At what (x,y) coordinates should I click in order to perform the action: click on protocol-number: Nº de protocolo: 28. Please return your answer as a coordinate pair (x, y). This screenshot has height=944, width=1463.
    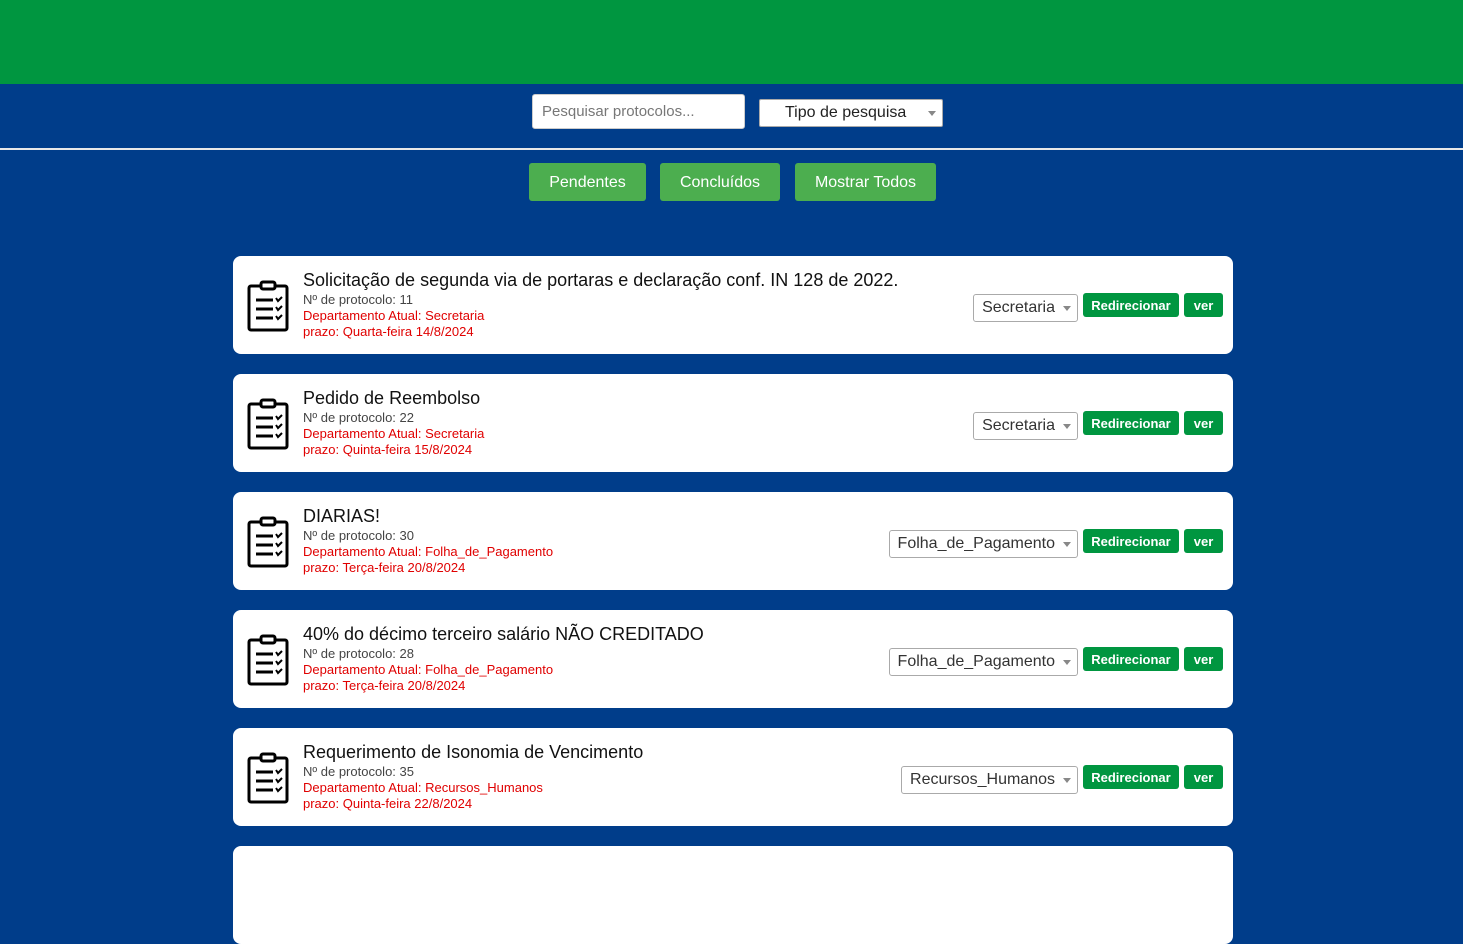
    Looking at the image, I should click on (358, 653).